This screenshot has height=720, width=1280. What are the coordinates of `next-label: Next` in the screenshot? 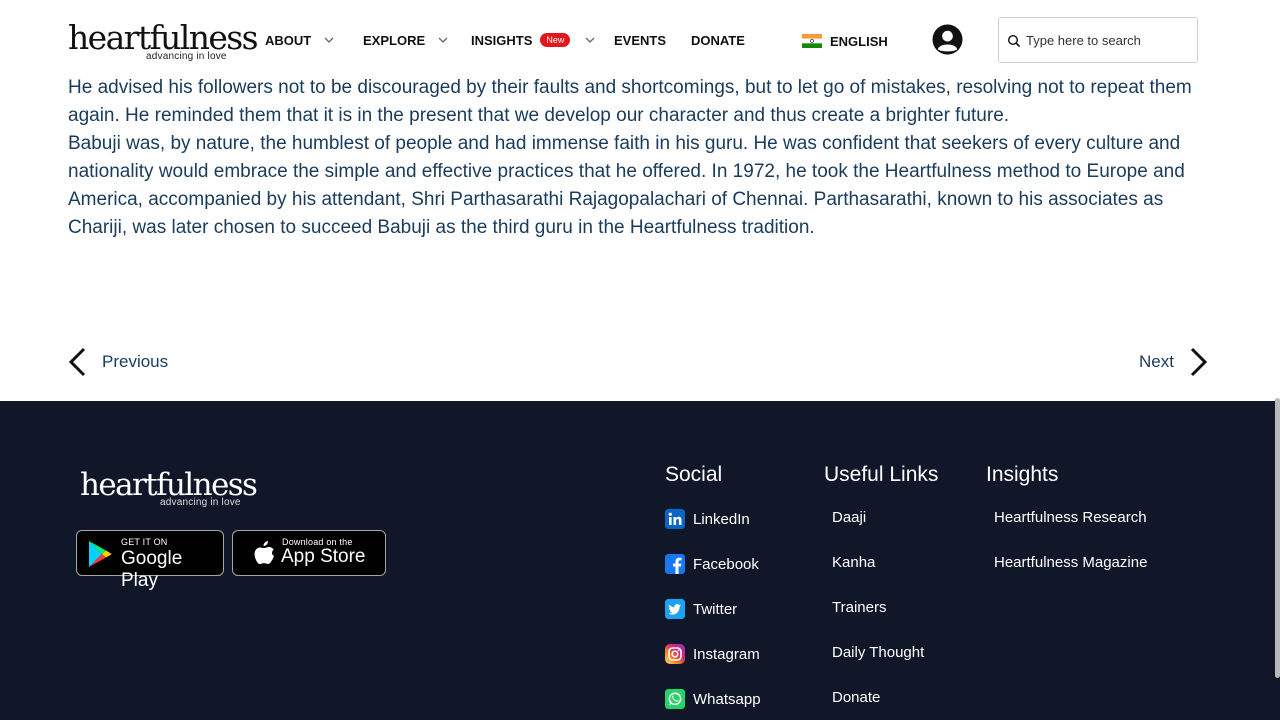 It's located at (1156, 361).